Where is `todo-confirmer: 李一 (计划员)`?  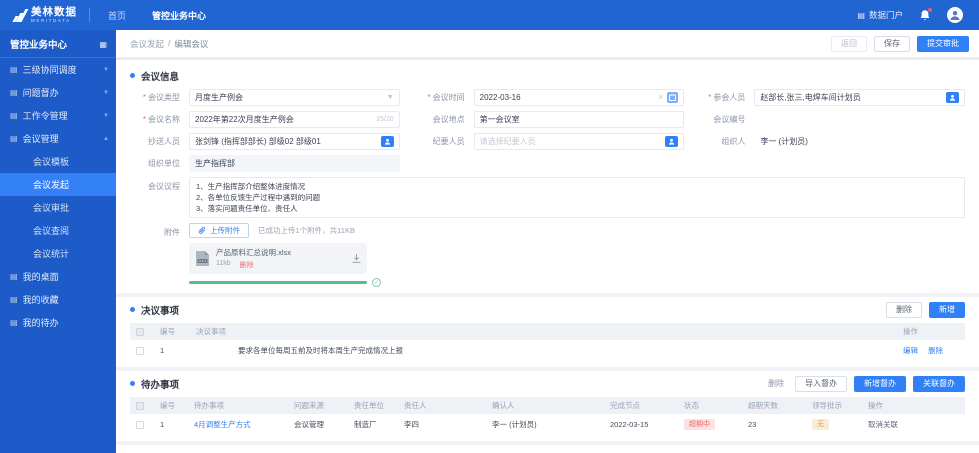 todo-confirmer: 李一 (计划员) is located at coordinates (514, 424).